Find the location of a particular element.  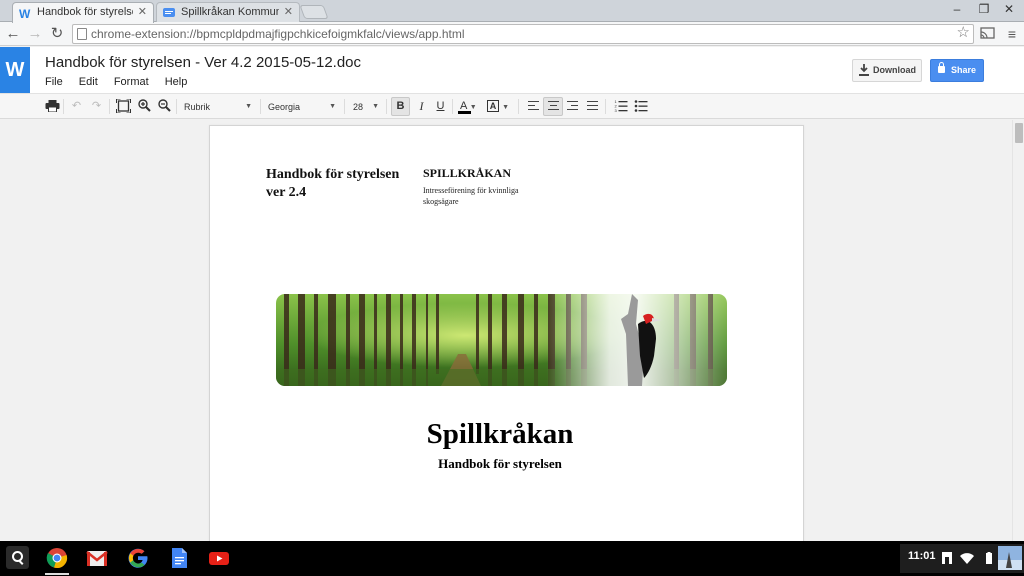

header-org-name: SPILLKRÅKAN is located at coordinates (467, 173).